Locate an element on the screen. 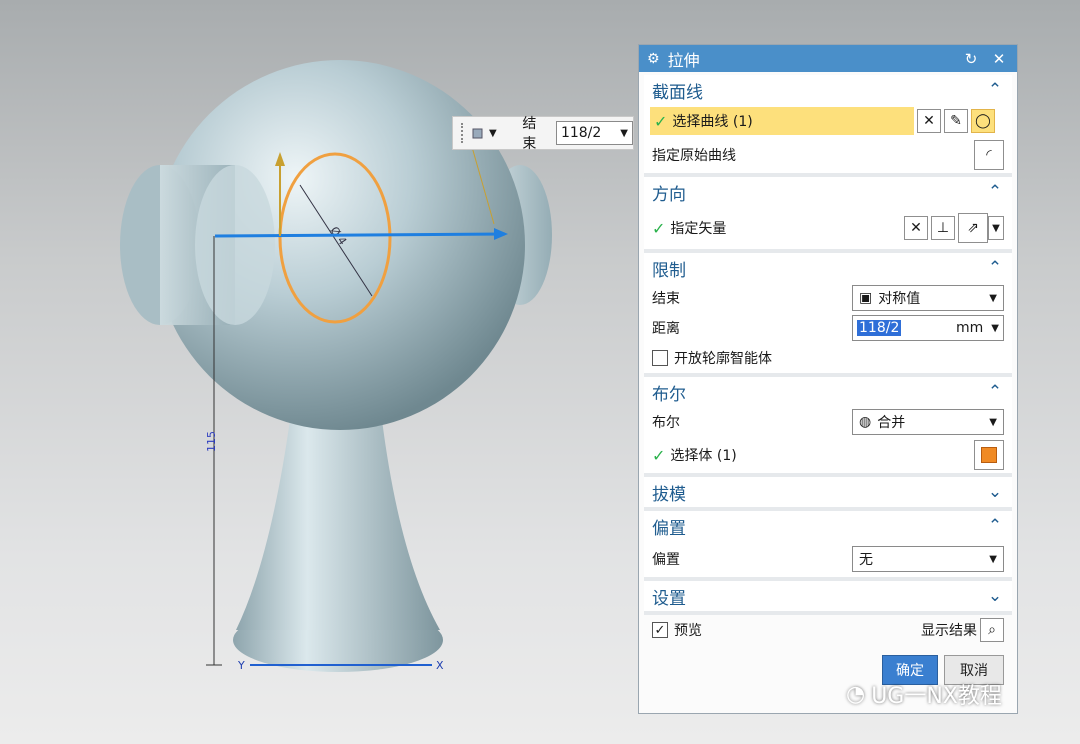 The image size is (1080, 744). end-value-field: 118/2 ▼ is located at coordinates (594, 133).